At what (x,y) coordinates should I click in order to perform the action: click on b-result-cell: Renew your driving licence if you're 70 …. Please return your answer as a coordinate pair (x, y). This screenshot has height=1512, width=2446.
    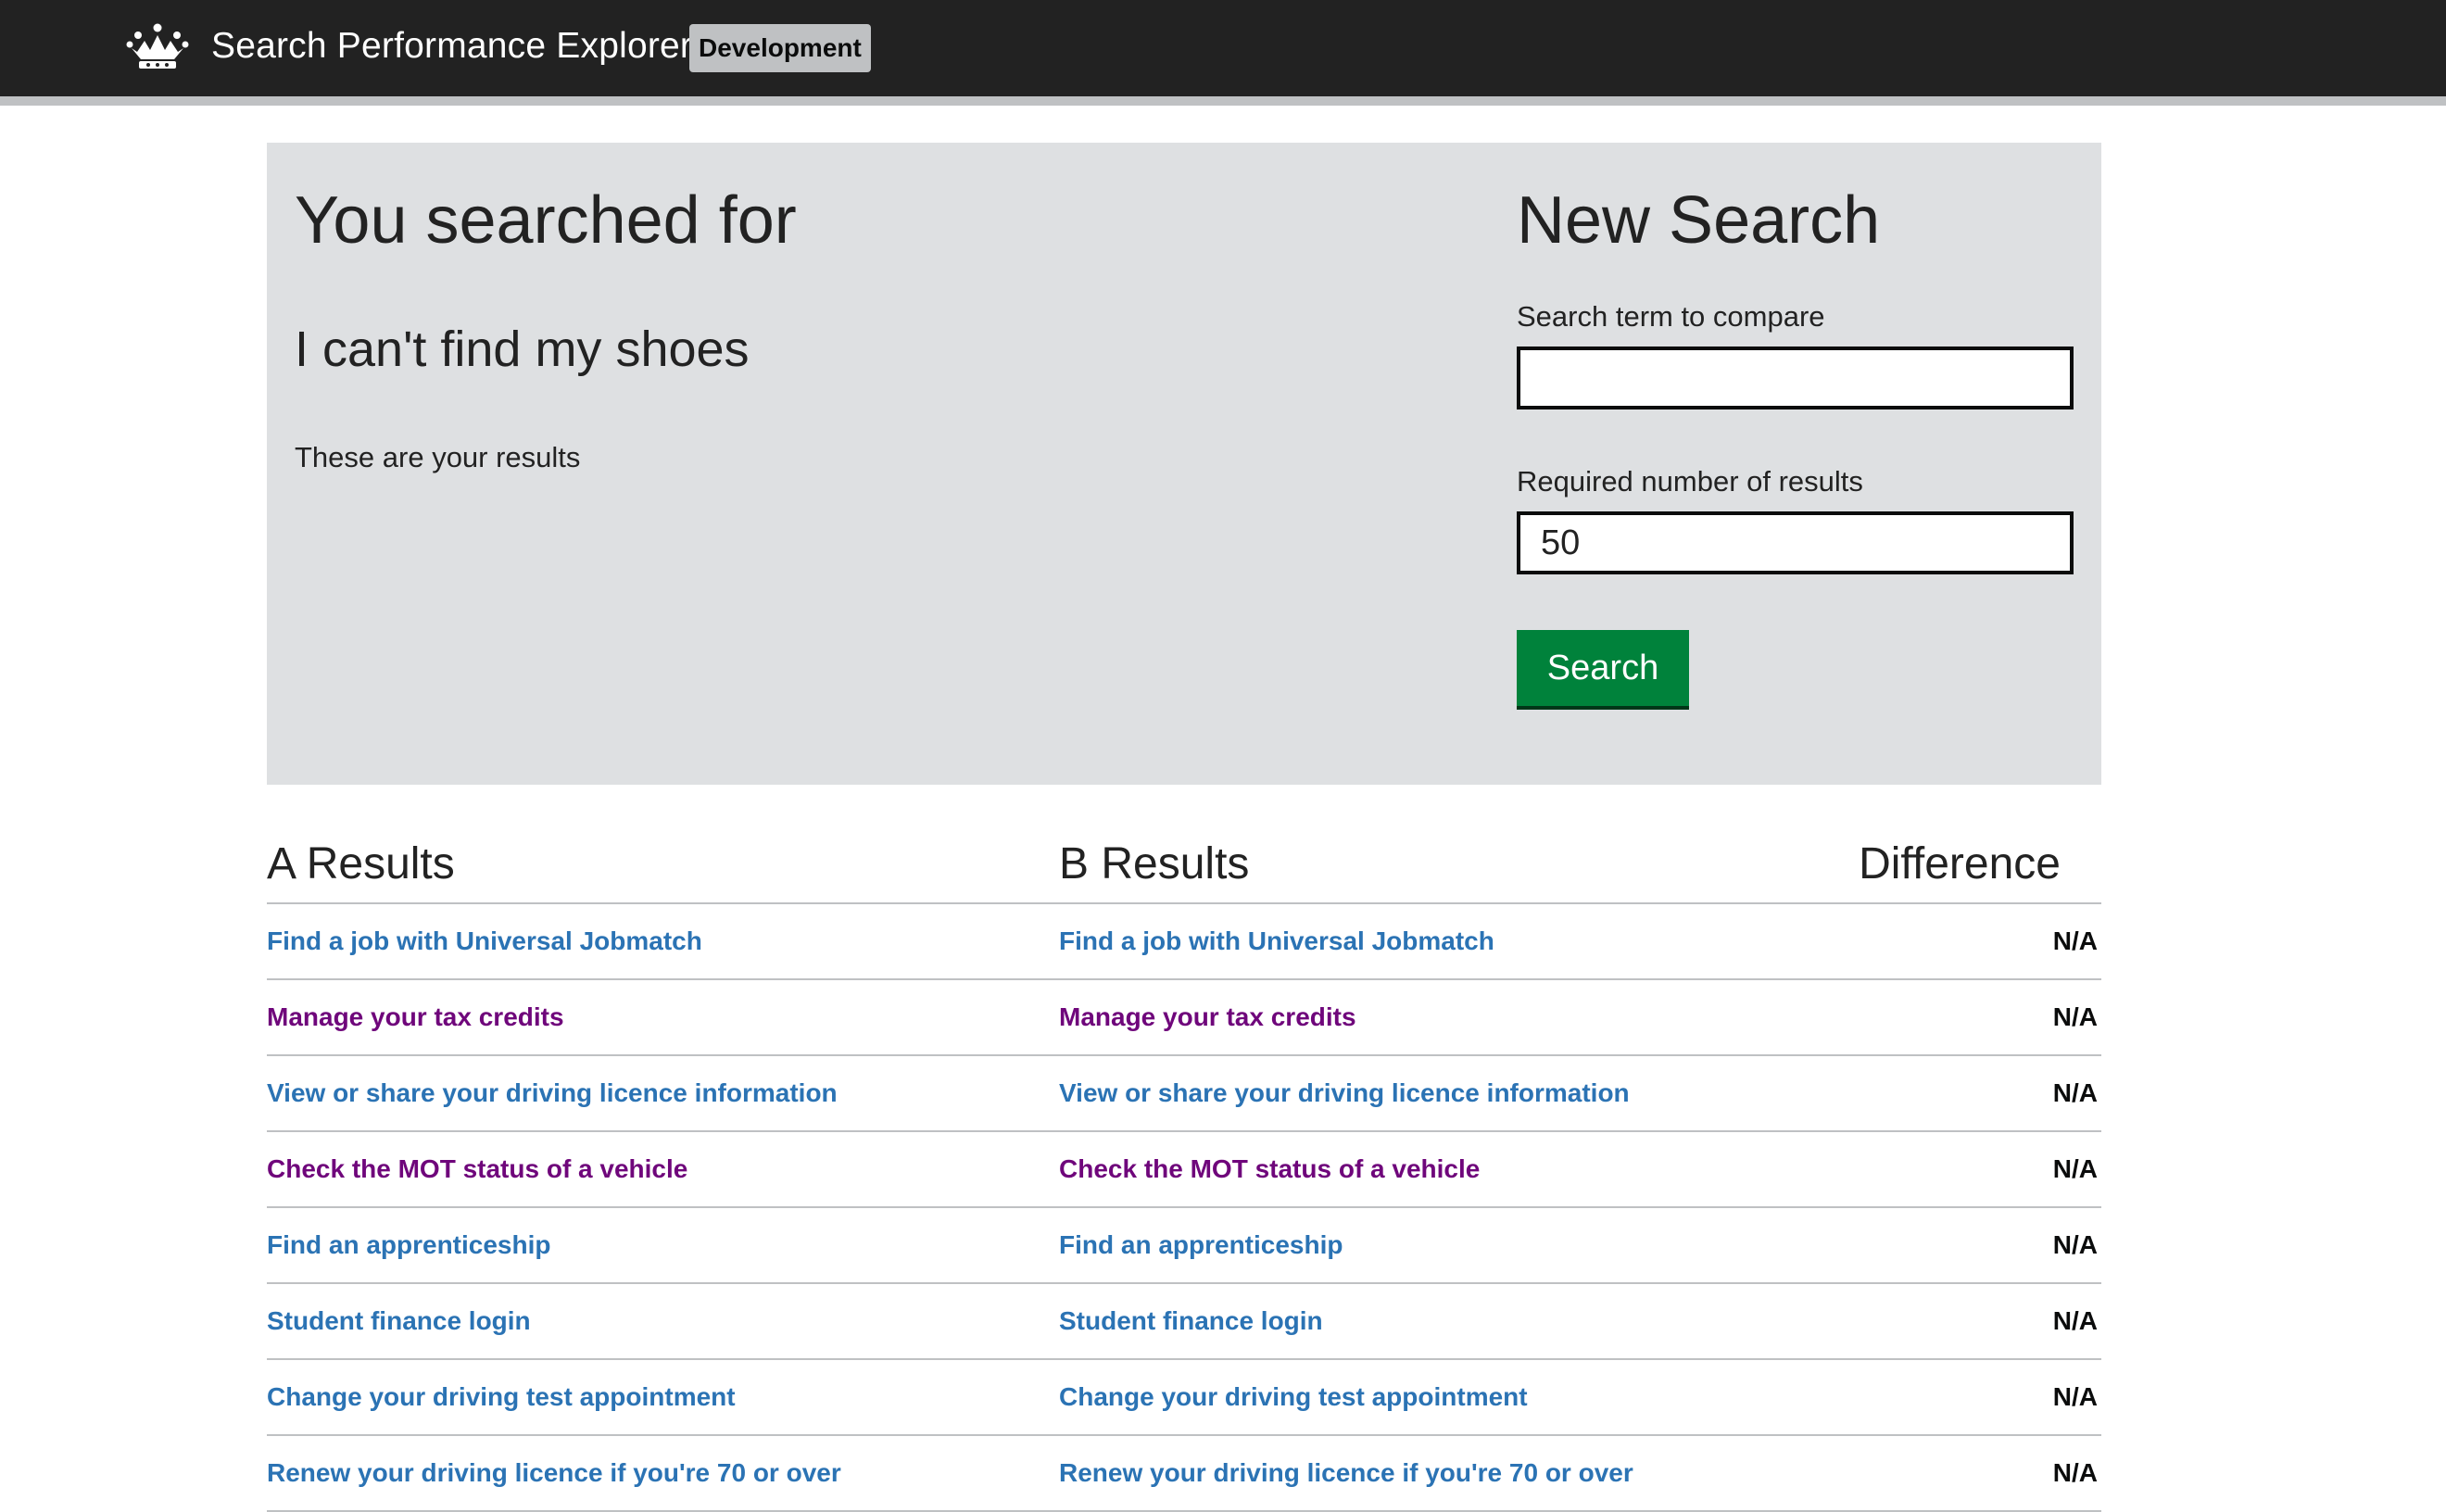
    Looking at the image, I should click on (1455, 1473).